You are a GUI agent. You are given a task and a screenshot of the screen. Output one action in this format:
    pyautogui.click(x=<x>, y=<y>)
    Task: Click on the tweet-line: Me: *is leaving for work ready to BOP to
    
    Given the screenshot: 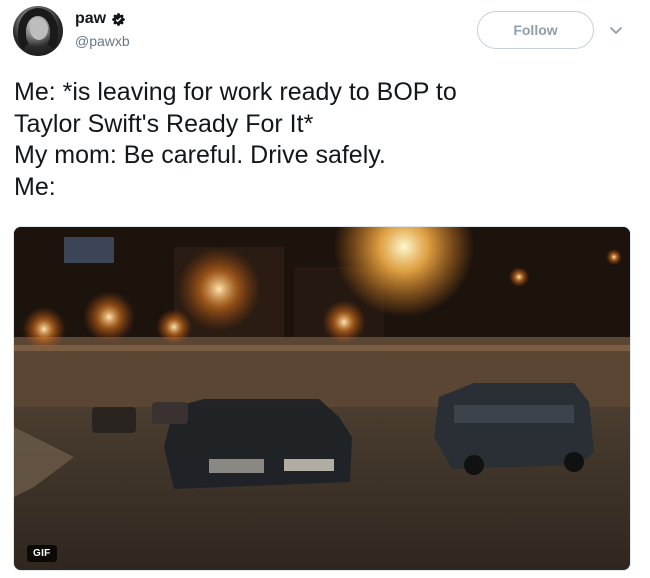 What is the action you would take?
    pyautogui.click(x=235, y=92)
    